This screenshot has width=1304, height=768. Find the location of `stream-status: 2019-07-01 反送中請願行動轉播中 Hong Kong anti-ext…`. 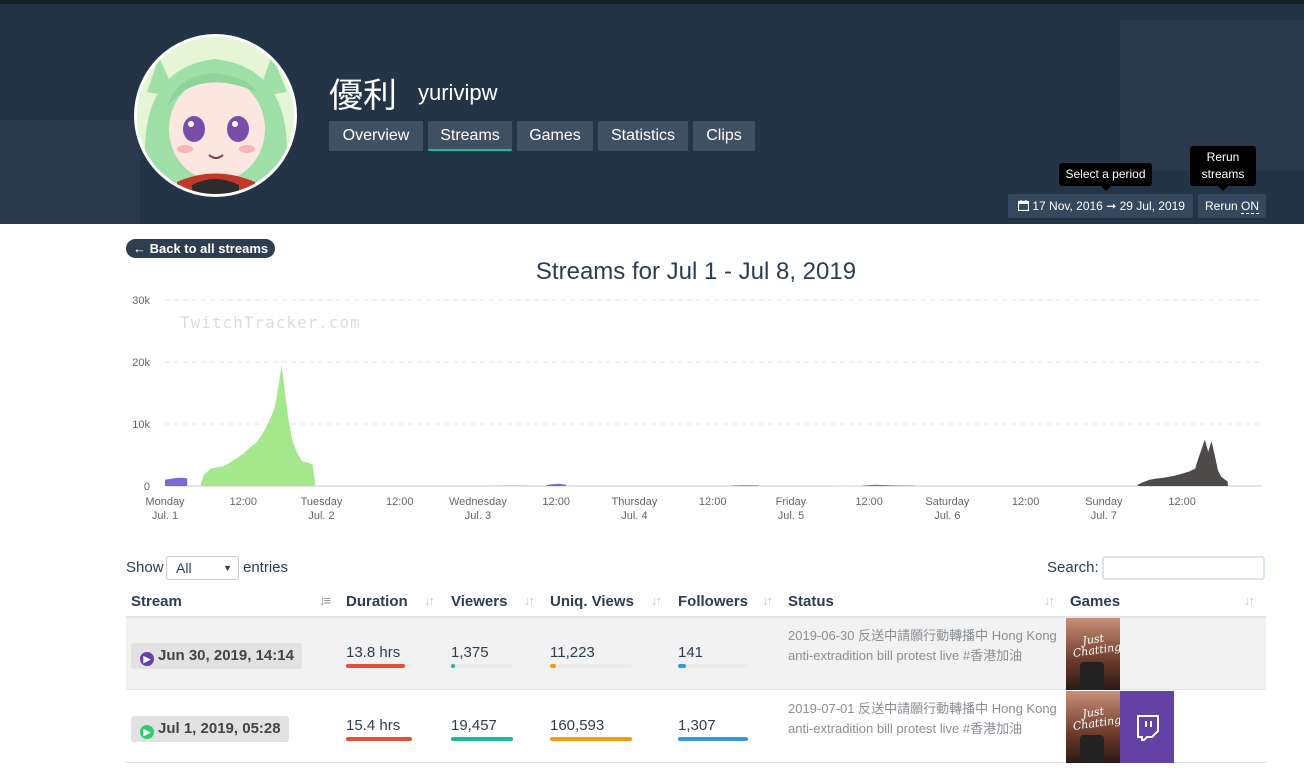

stream-status: 2019-07-01 反送中請願行動轉播中 Hong Kong anti-ext… is located at coordinates (922, 718).